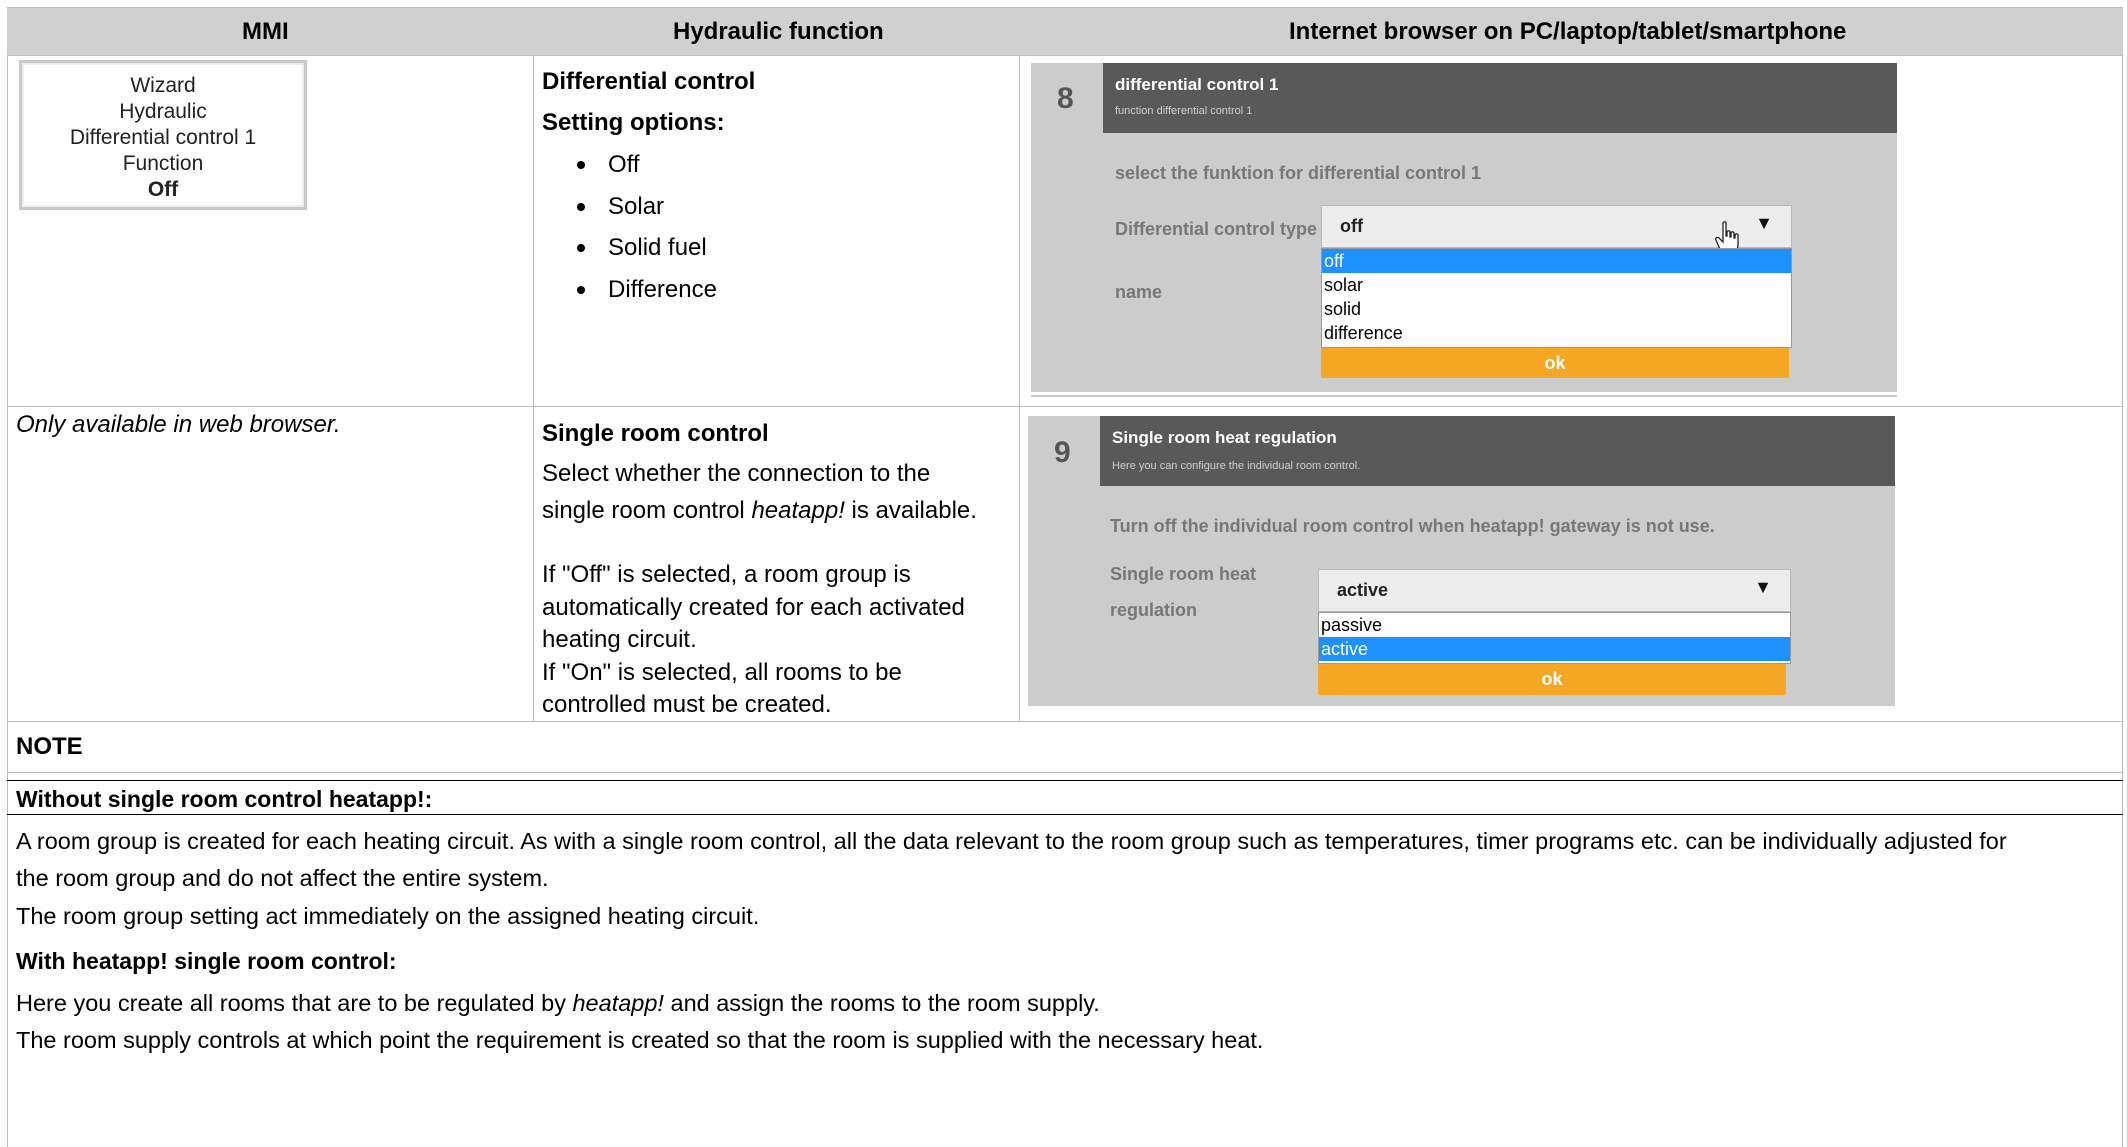 The width and height of the screenshot is (2127, 1147). Describe the element at coordinates (163, 137) in the screenshot. I see `mmi-line: Differential control 1` at that location.